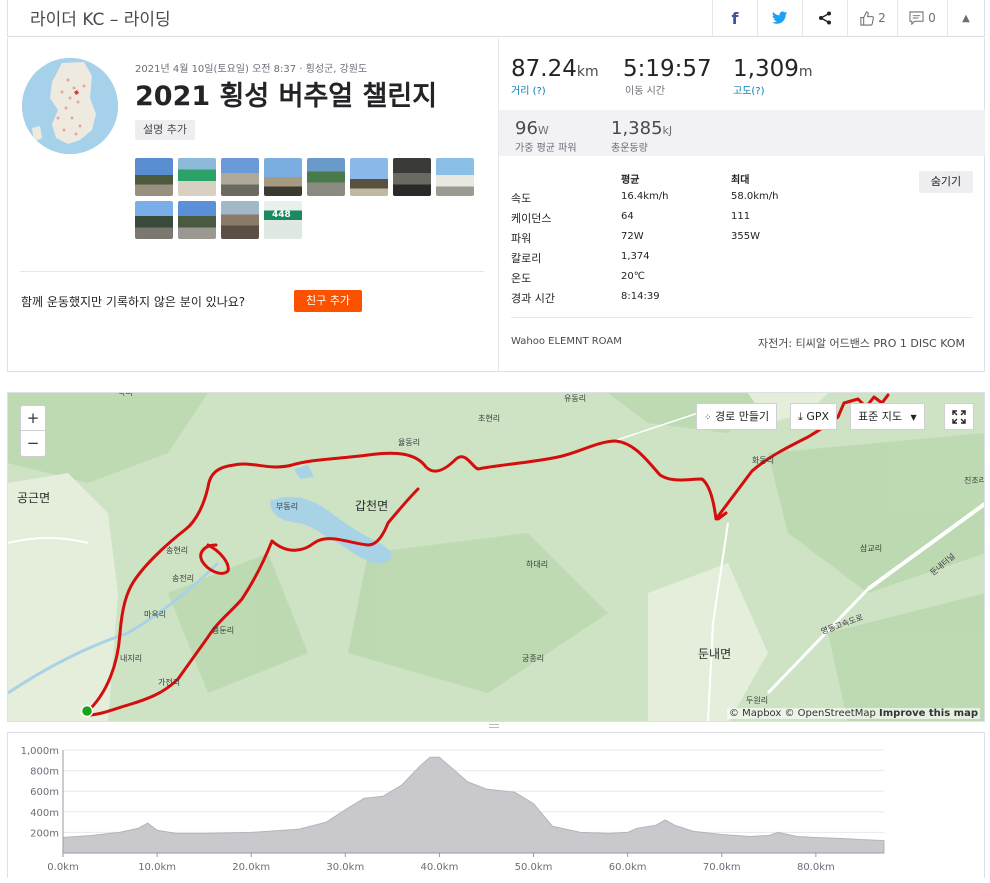 The image size is (990, 883). I want to click on x-tick-label: 60.0km, so click(628, 867).